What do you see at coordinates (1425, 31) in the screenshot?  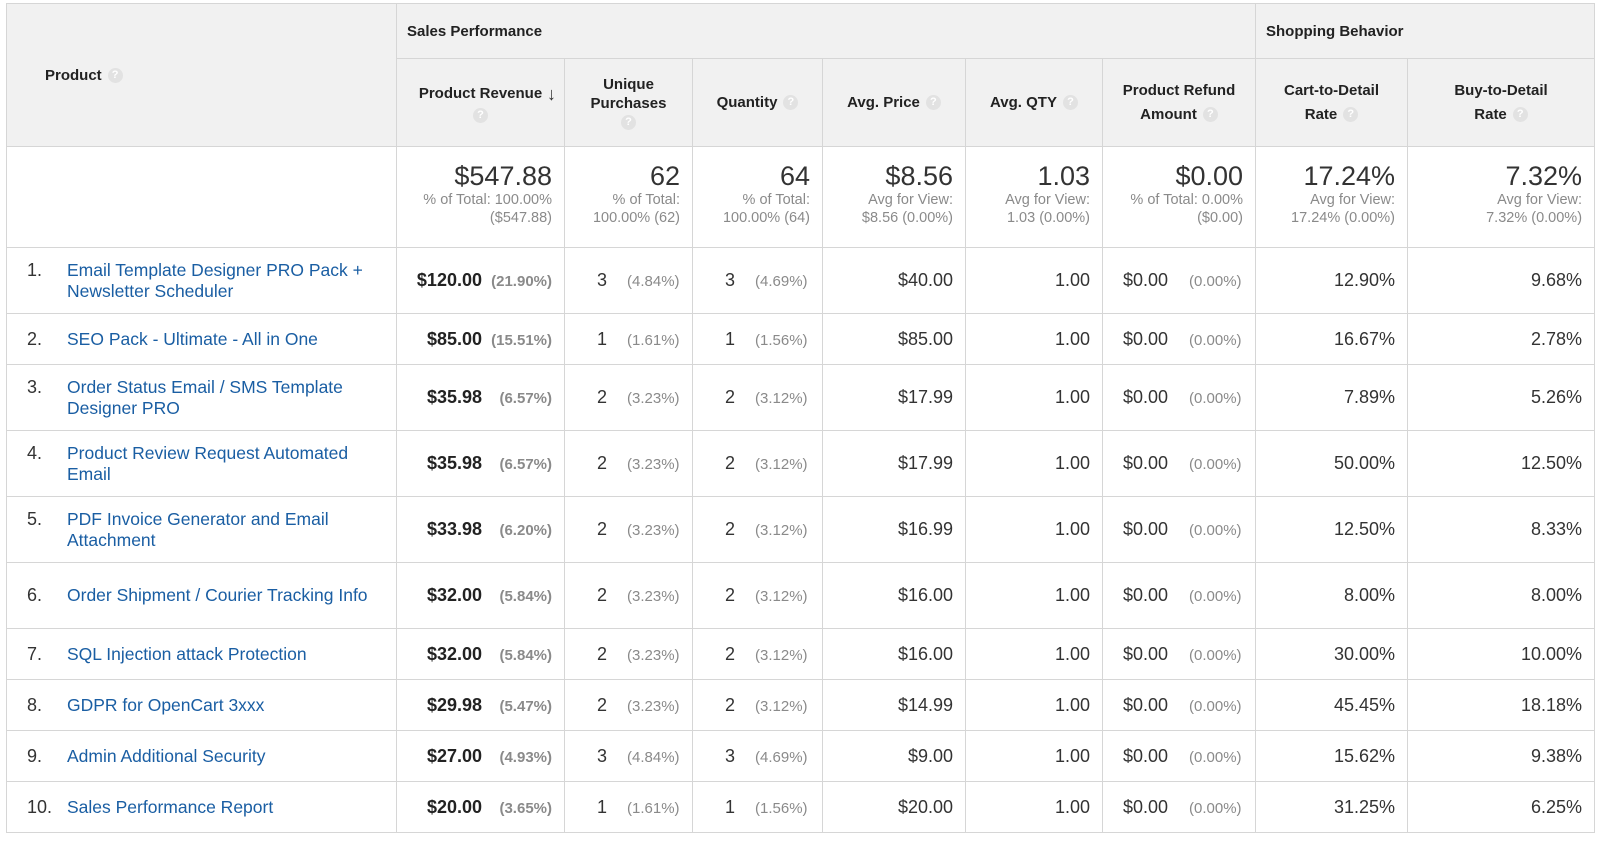 I see `group-header-shopping-behavior: Shopping Behavior` at bounding box center [1425, 31].